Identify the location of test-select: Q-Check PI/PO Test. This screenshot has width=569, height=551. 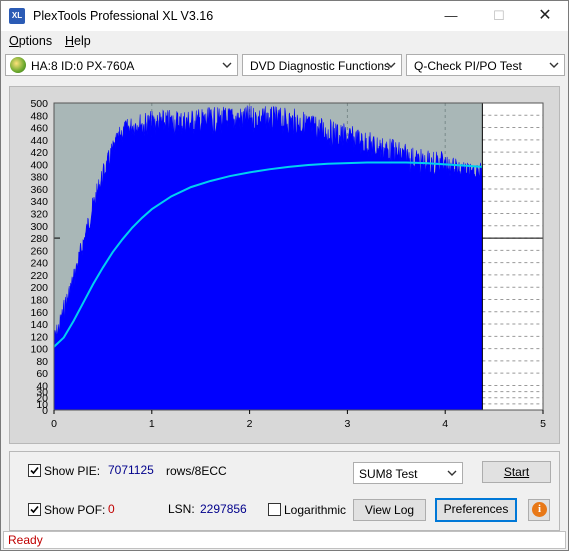
(485, 65).